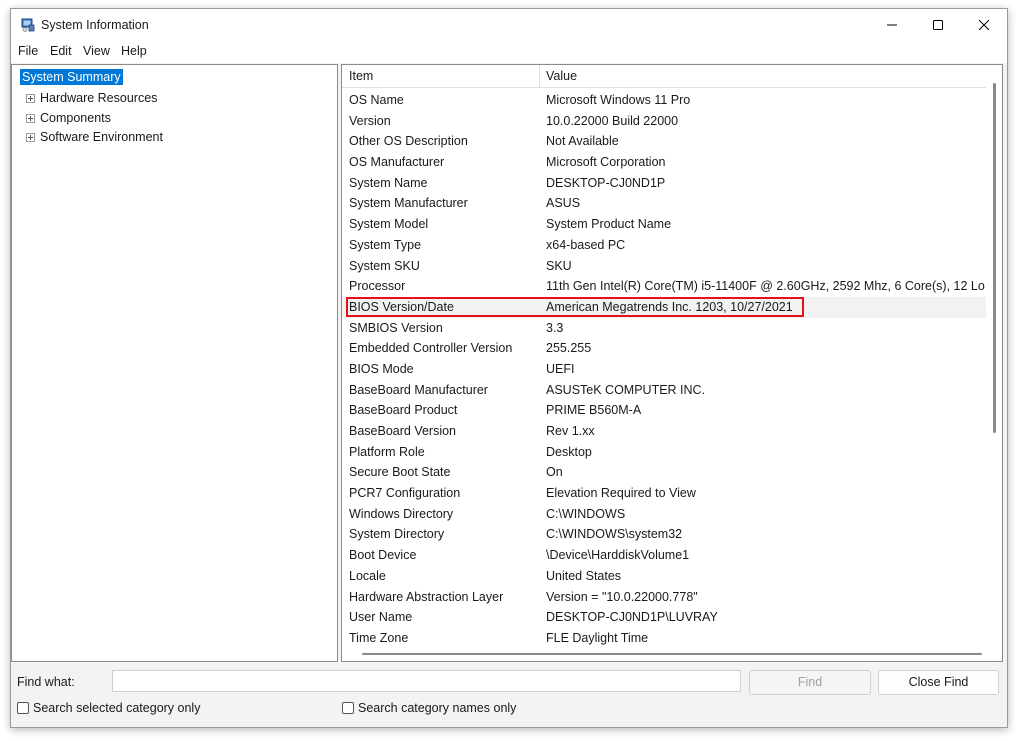  What do you see at coordinates (403, 410) in the screenshot?
I see `cell-item: BaseBoard Product` at bounding box center [403, 410].